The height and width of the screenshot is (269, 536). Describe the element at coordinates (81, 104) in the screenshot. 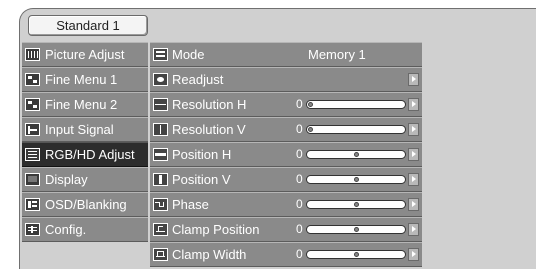

I see `menu-item-label: Fine Menu 2` at that location.